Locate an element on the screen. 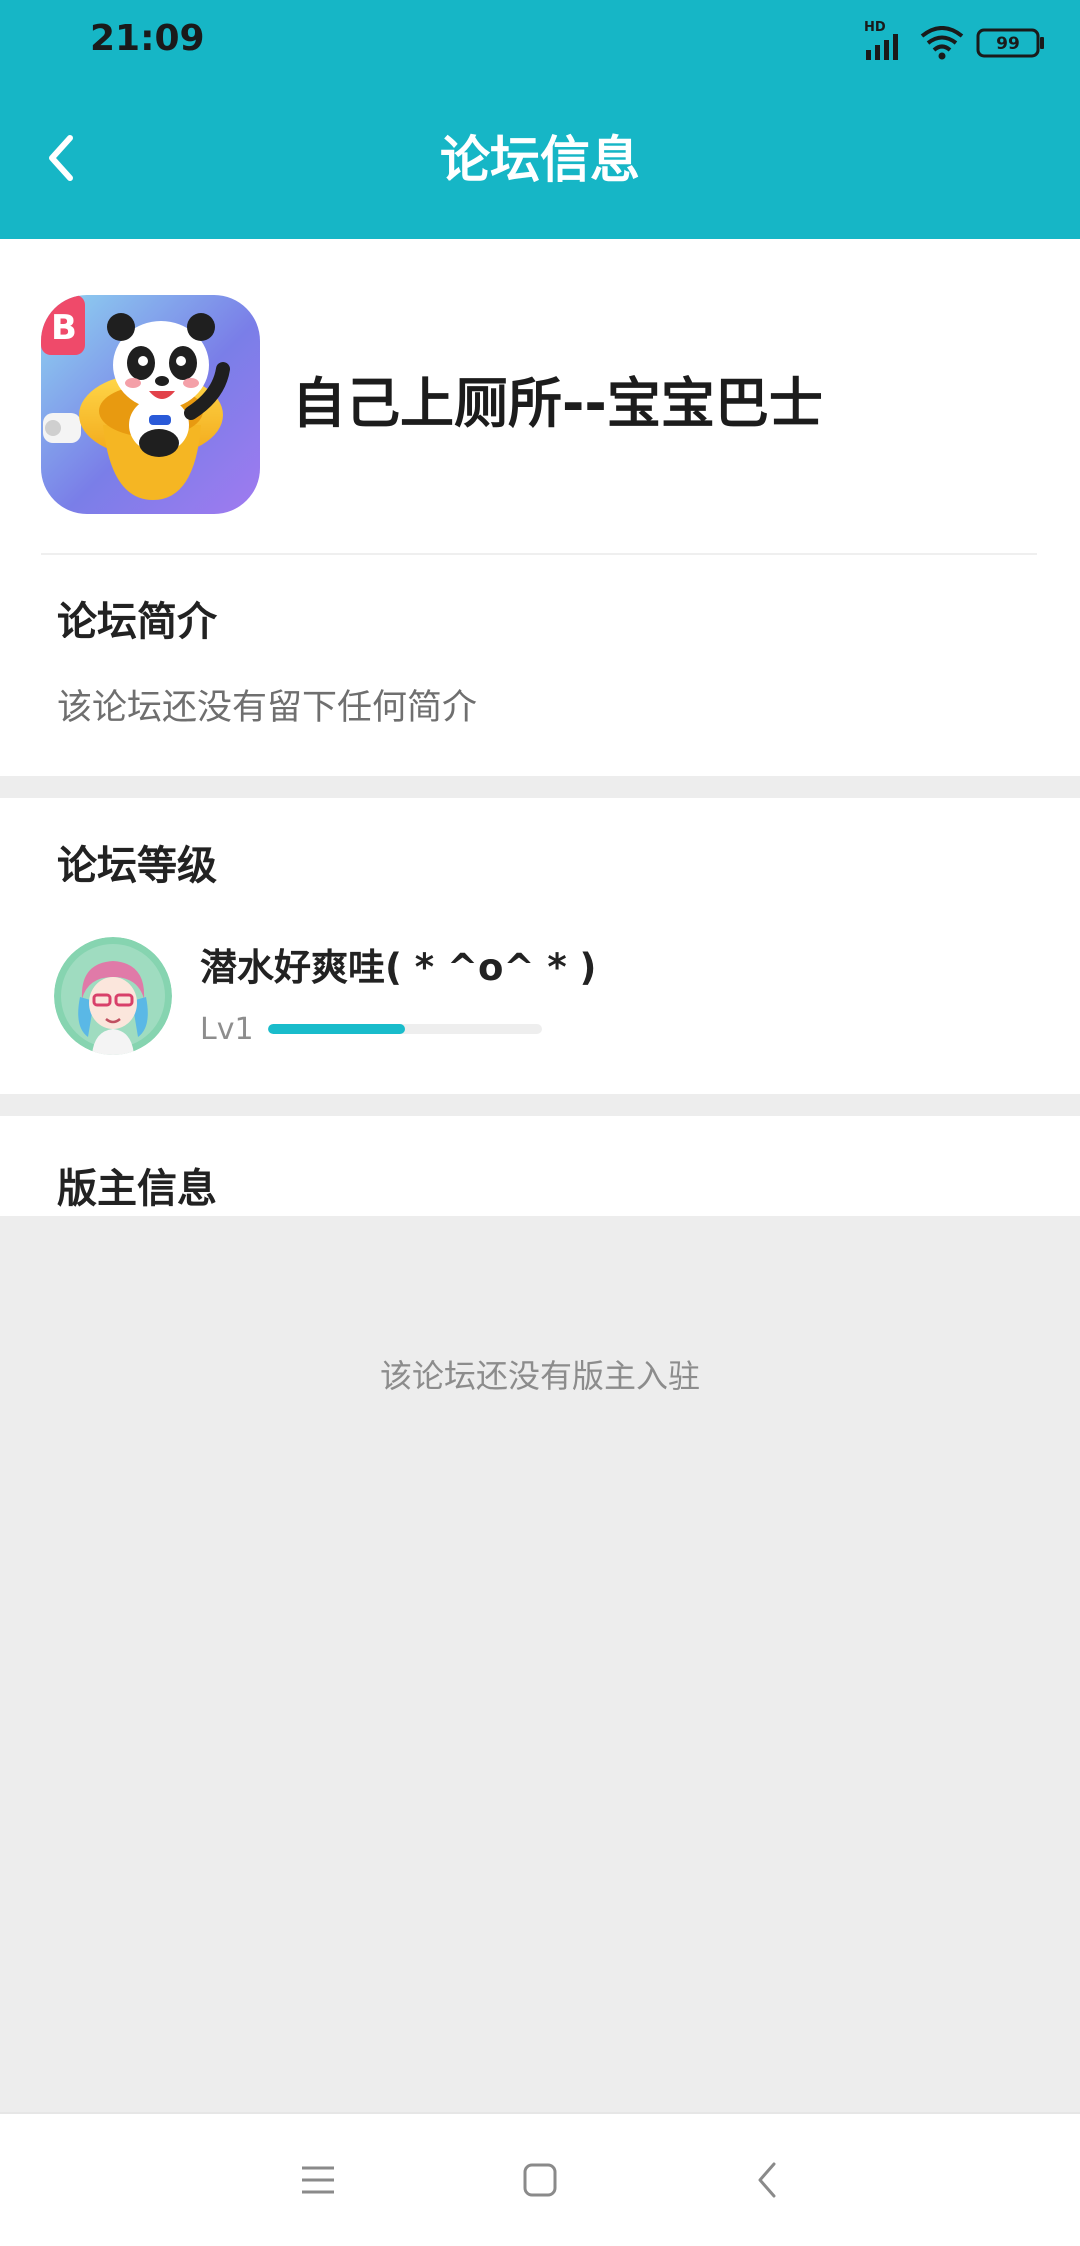 This screenshot has height=2246, width=1080. intro-section-title: 论坛简介 is located at coordinates (137, 622).